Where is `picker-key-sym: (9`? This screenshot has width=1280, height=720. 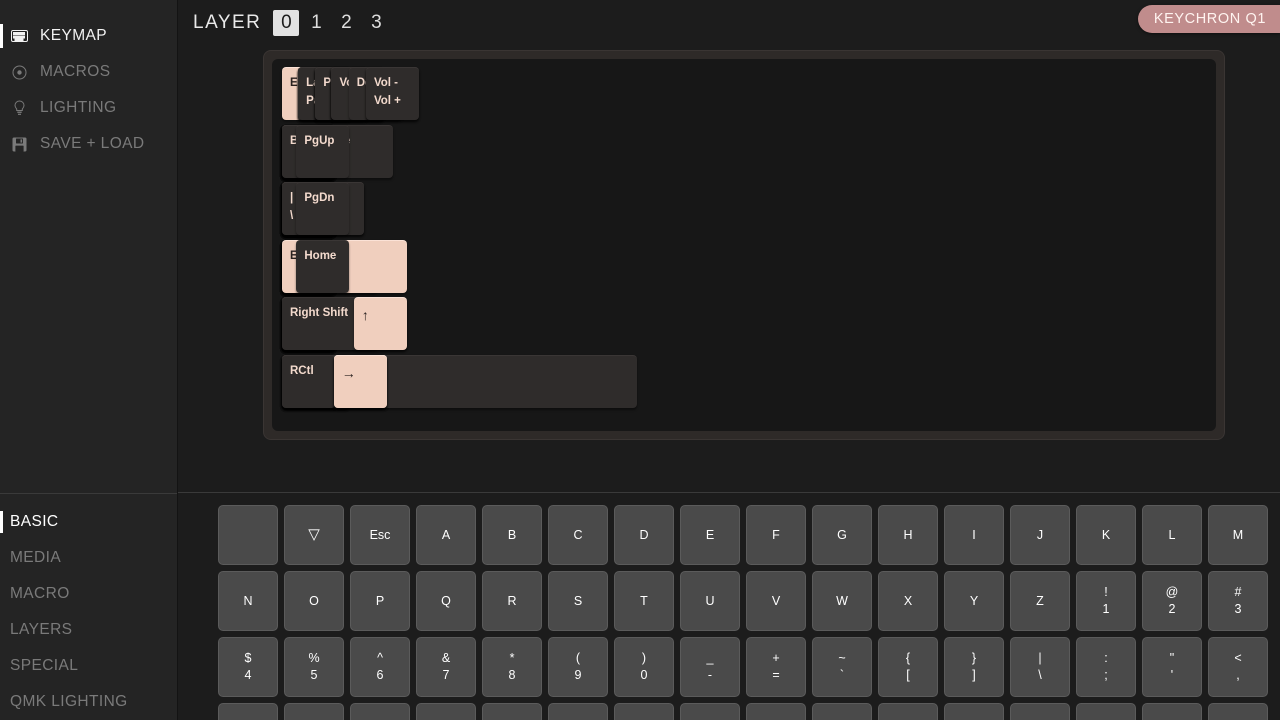
picker-key-sym: (9 is located at coordinates (578, 667).